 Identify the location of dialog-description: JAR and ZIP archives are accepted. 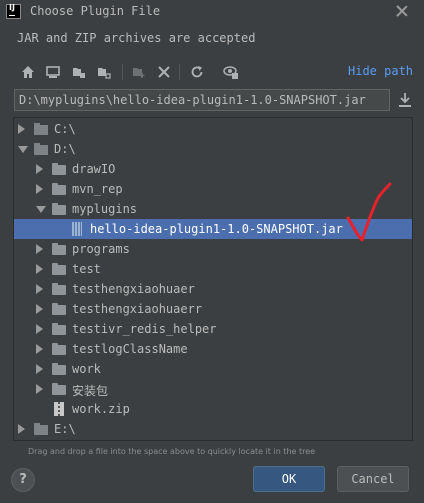
(136, 38).